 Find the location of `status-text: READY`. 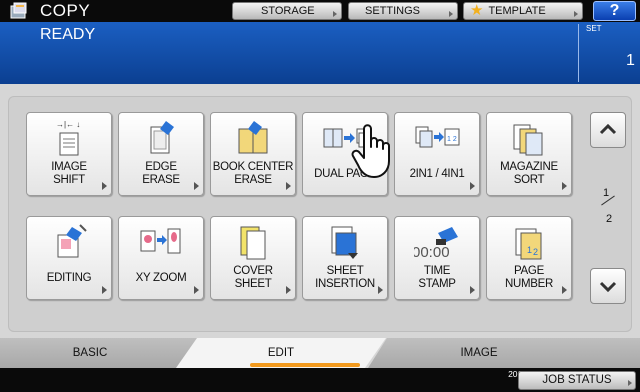

status-text: READY is located at coordinates (68, 34).